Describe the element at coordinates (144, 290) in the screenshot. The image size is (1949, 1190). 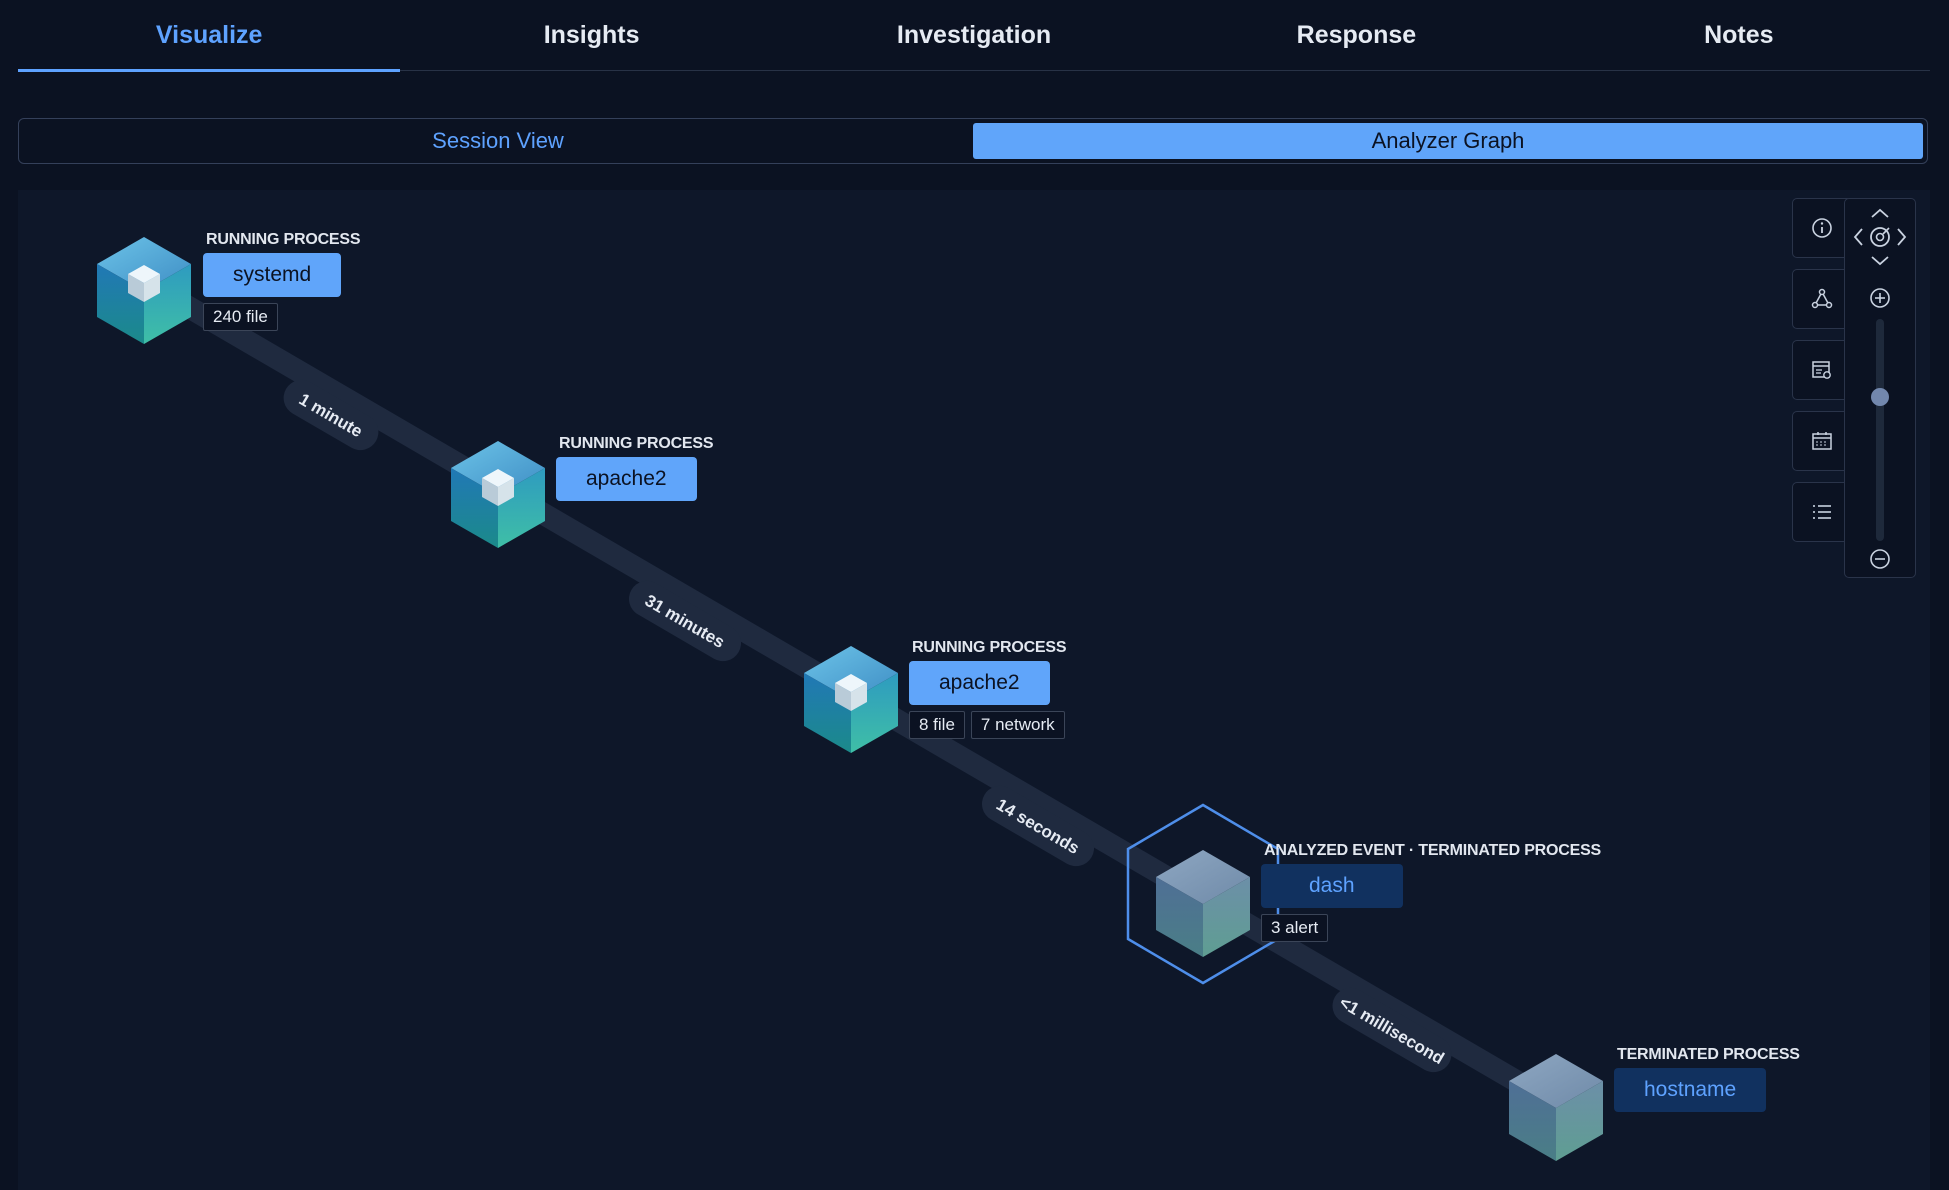
I see `node-cube-systemd` at that location.